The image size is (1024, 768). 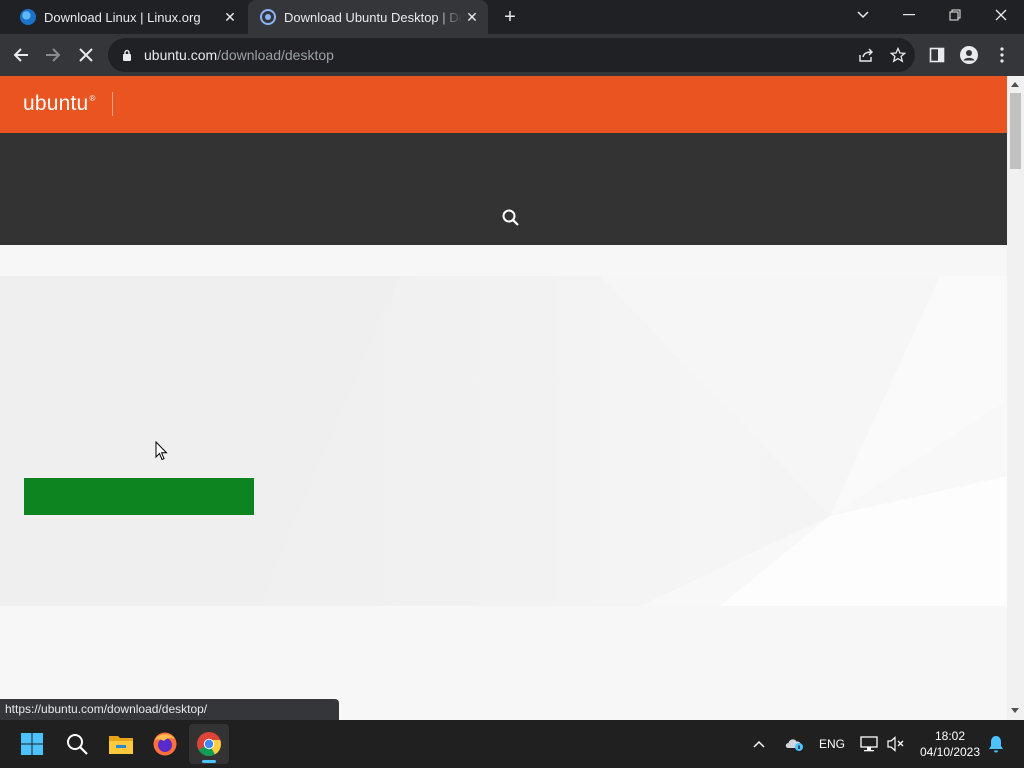 I want to click on loading-favicon-icon, so click(x=268, y=17).